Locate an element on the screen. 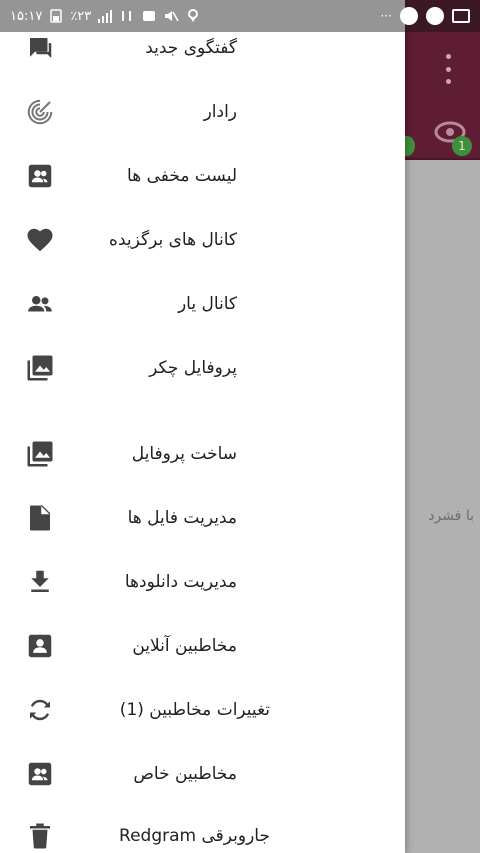 The height and width of the screenshot is (853, 480). radar-icon is located at coordinates (40, 112).